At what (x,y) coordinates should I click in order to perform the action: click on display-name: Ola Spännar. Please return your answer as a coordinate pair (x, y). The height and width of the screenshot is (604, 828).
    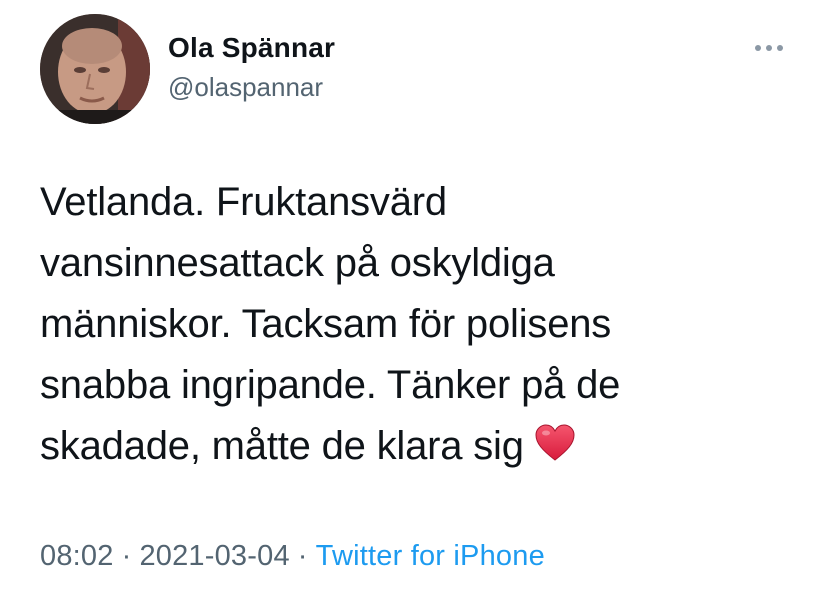
    Looking at the image, I should click on (251, 48).